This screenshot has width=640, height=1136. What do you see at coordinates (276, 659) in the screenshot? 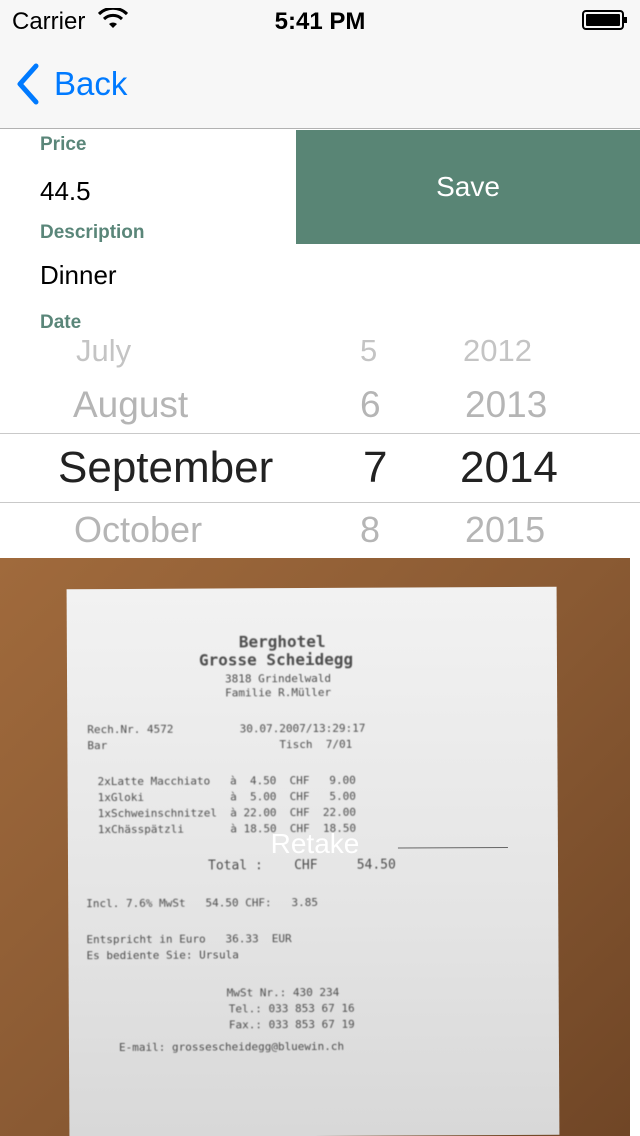
I see `receipt-line: Grosse Scheidegg` at bounding box center [276, 659].